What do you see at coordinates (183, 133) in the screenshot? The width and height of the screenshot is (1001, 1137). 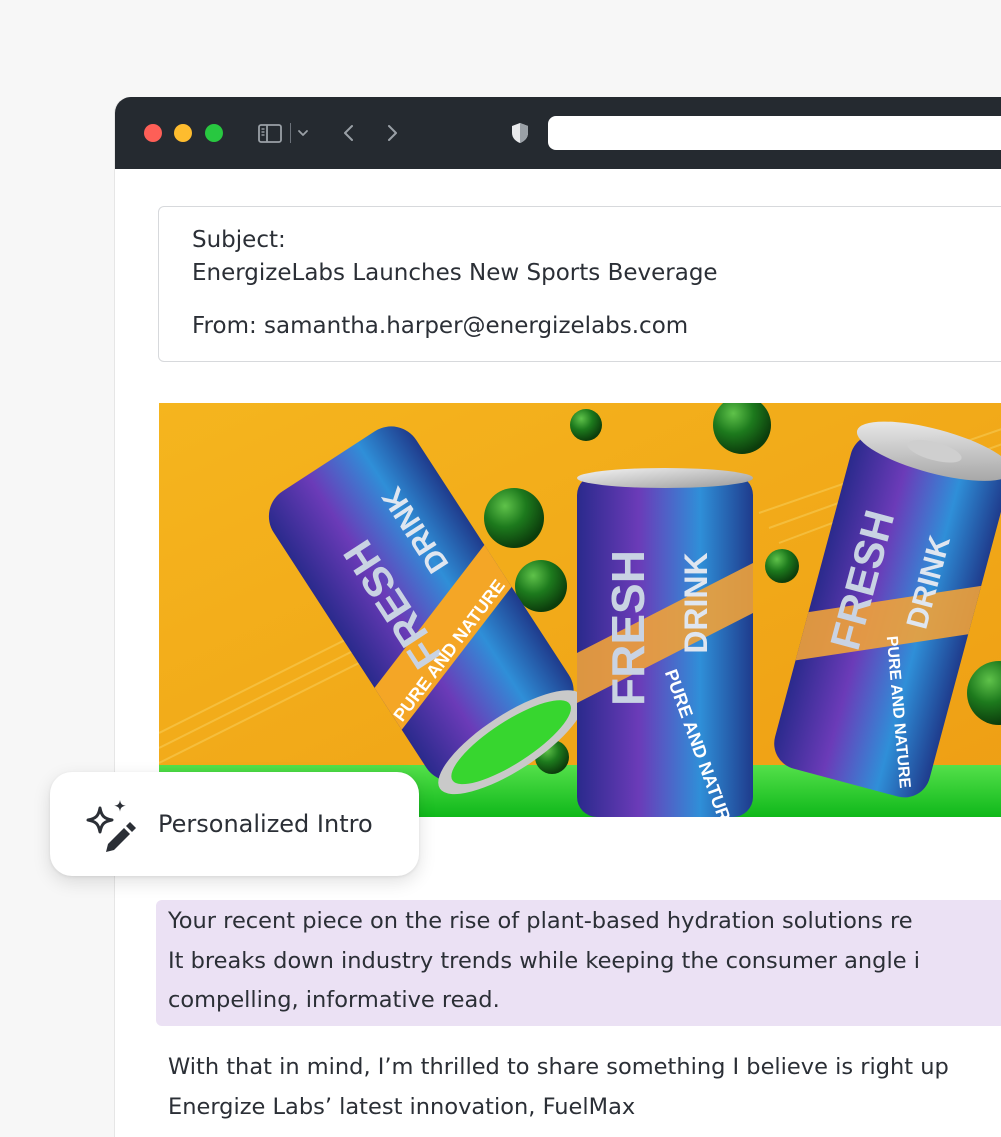 I see `minimize-window-button` at bounding box center [183, 133].